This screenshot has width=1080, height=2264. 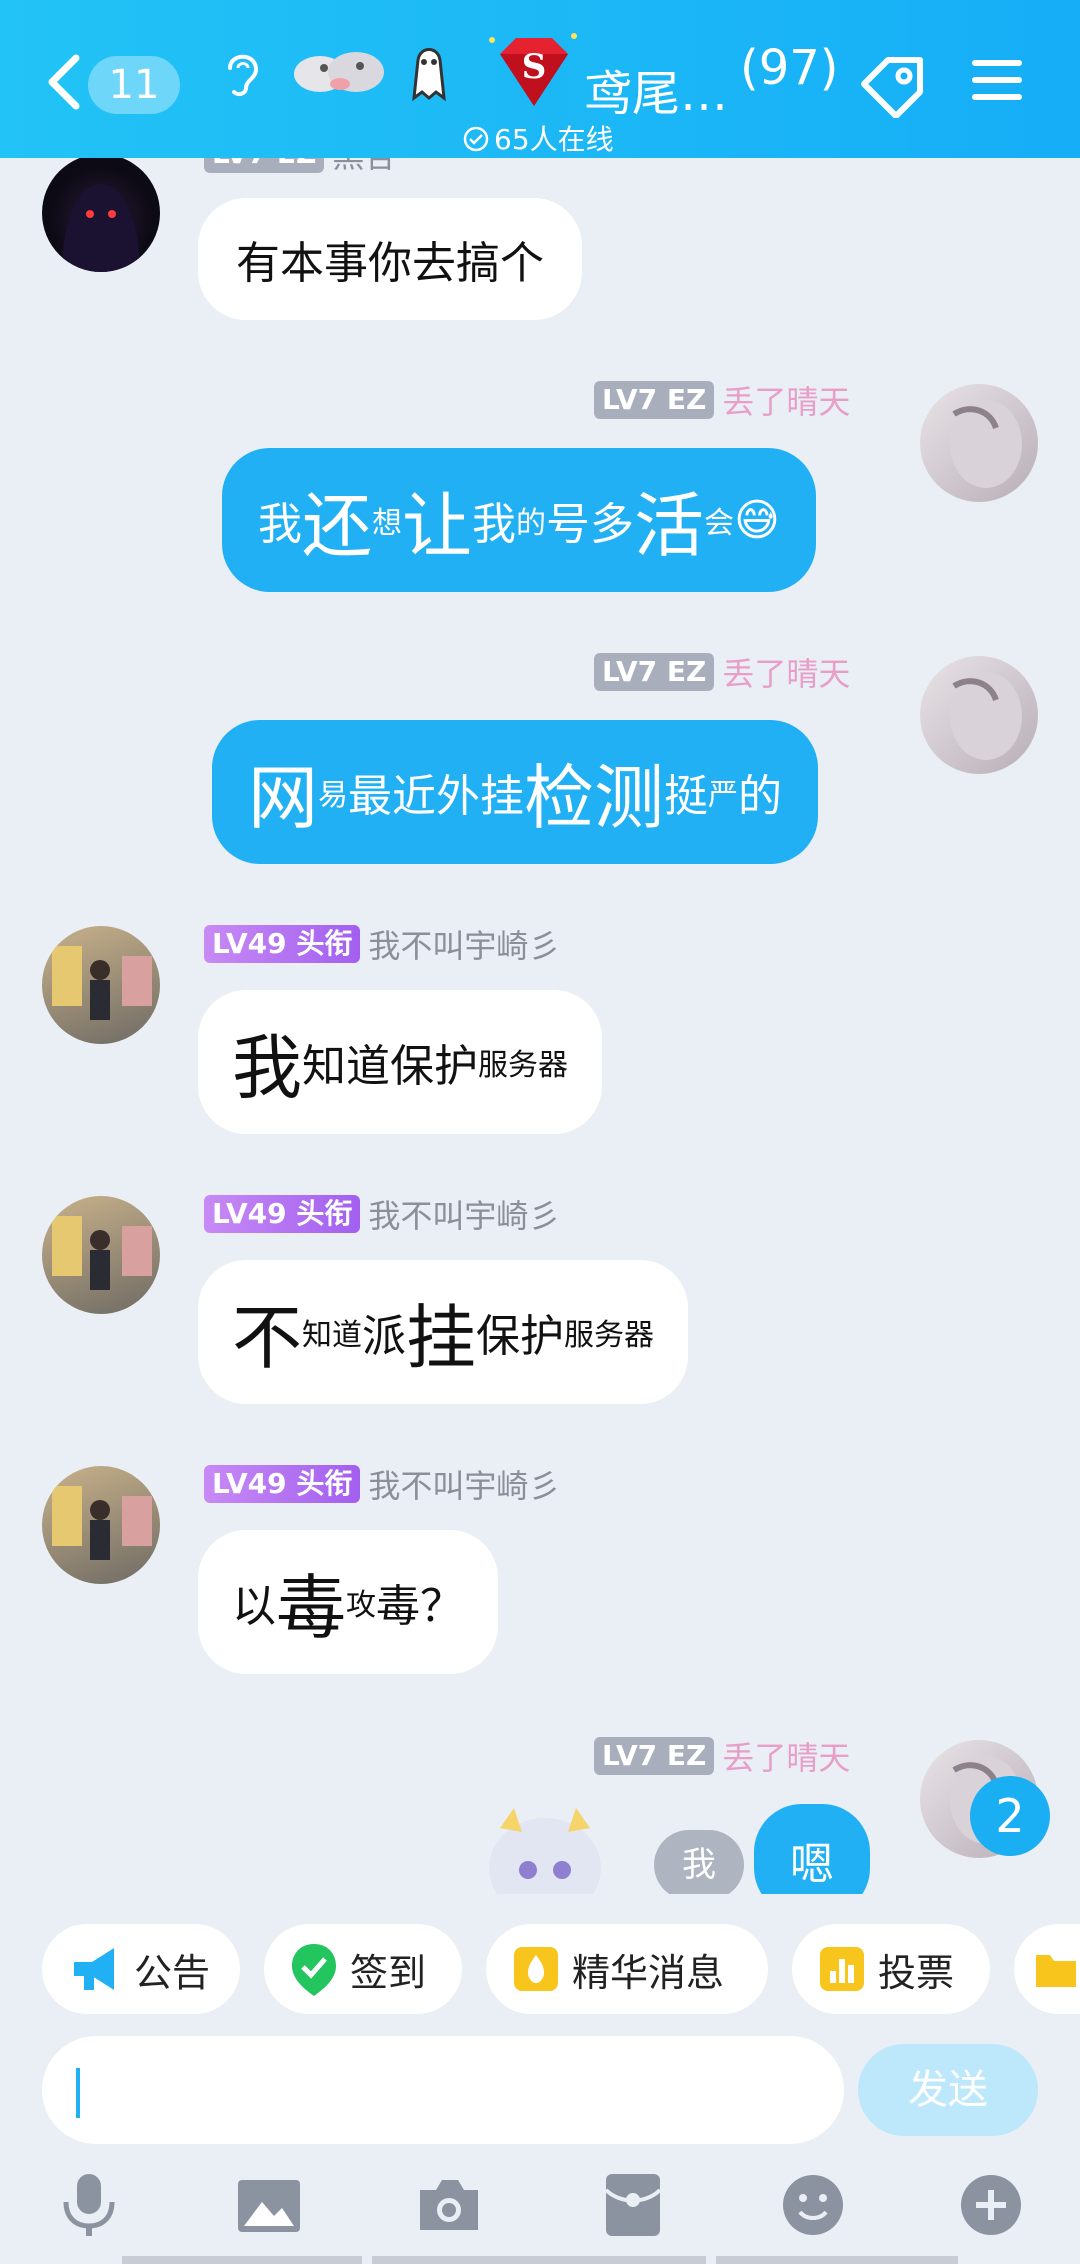 I want to click on person-photo-icon, so click(x=102, y=1523).